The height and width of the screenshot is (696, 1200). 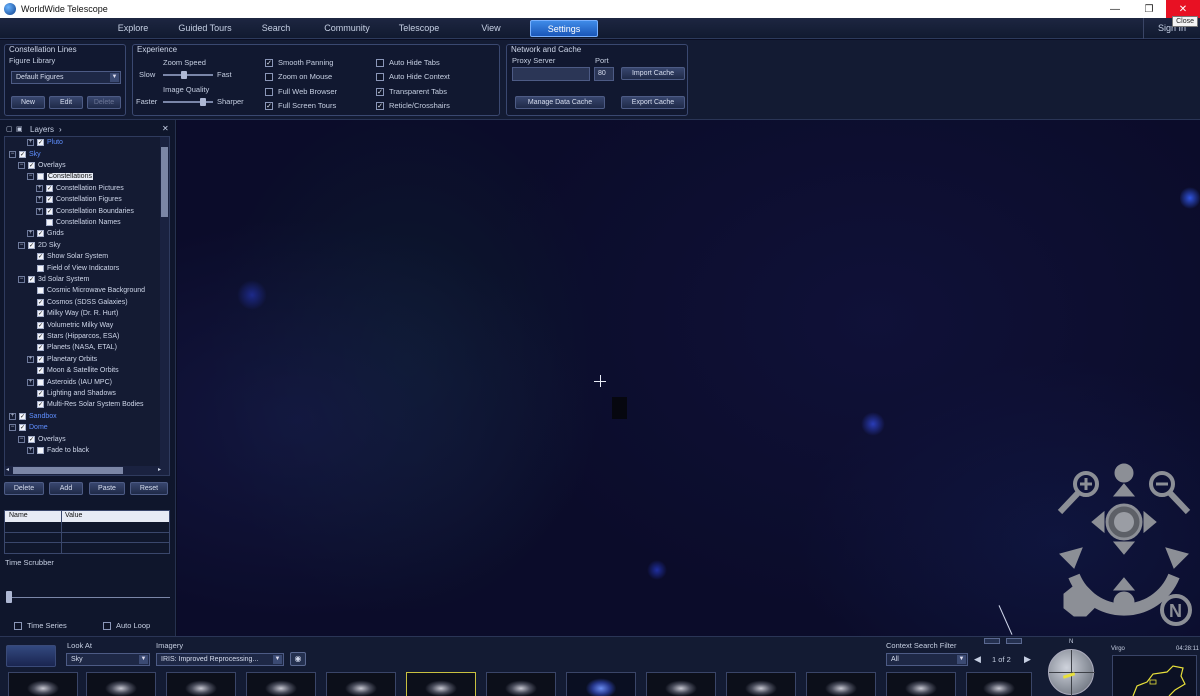 I want to click on tab-search: Search, so click(x=276, y=28).